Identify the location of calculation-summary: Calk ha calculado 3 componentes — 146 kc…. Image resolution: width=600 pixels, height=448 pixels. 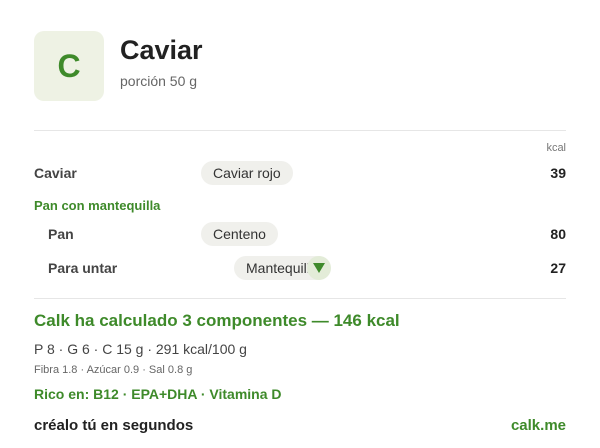
(217, 320).